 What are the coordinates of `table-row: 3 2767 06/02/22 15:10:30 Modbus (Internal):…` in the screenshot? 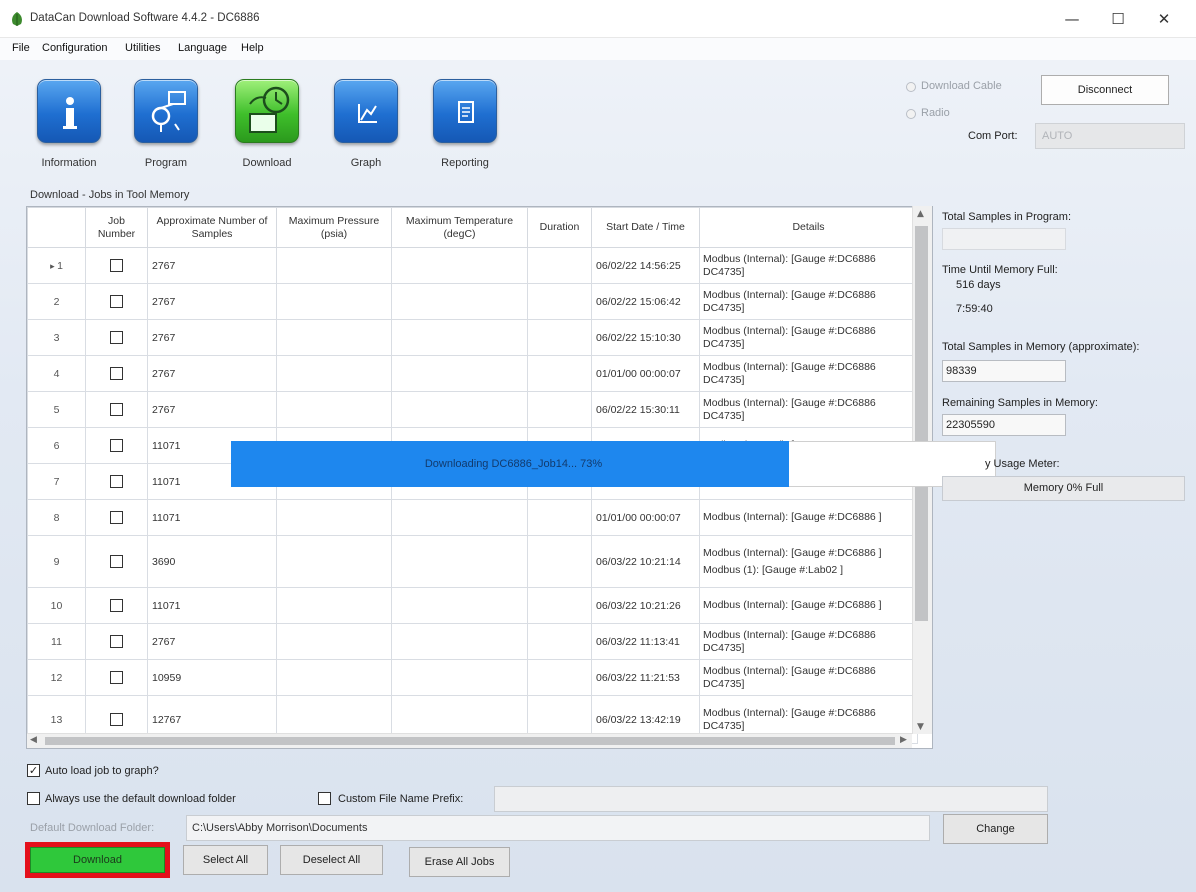 It's located at (472, 337).